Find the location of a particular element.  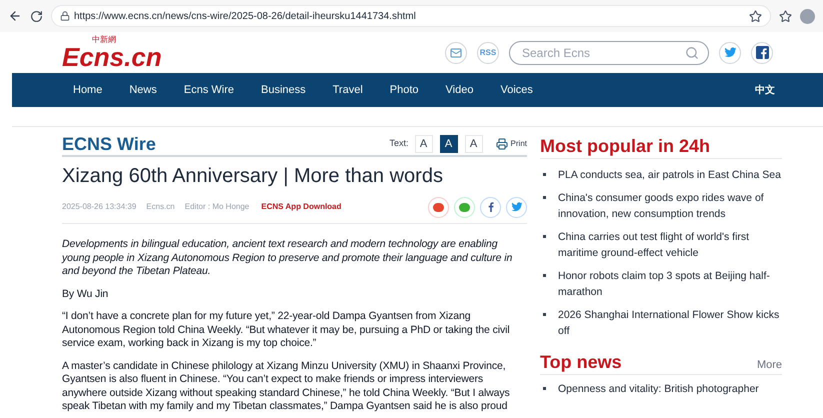

language-link: 中文 is located at coordinates (765, 90).